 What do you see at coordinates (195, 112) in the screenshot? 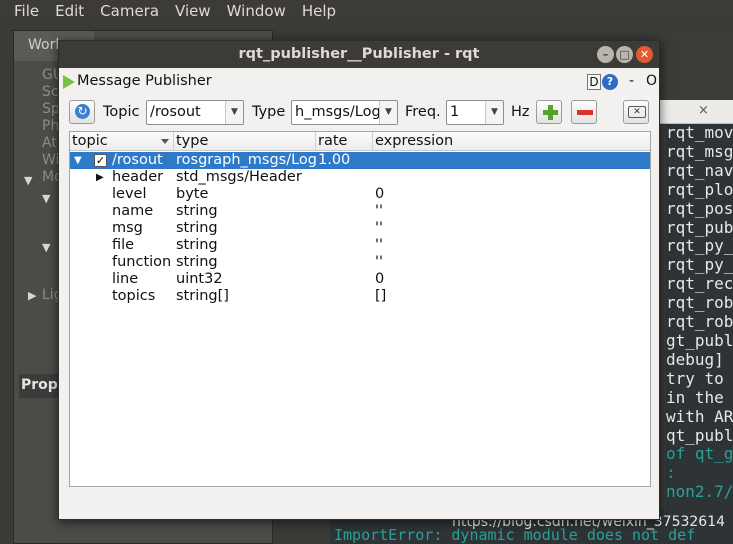
I see `topic-combo: /rosout ▼` at bounding box center [195, 112].